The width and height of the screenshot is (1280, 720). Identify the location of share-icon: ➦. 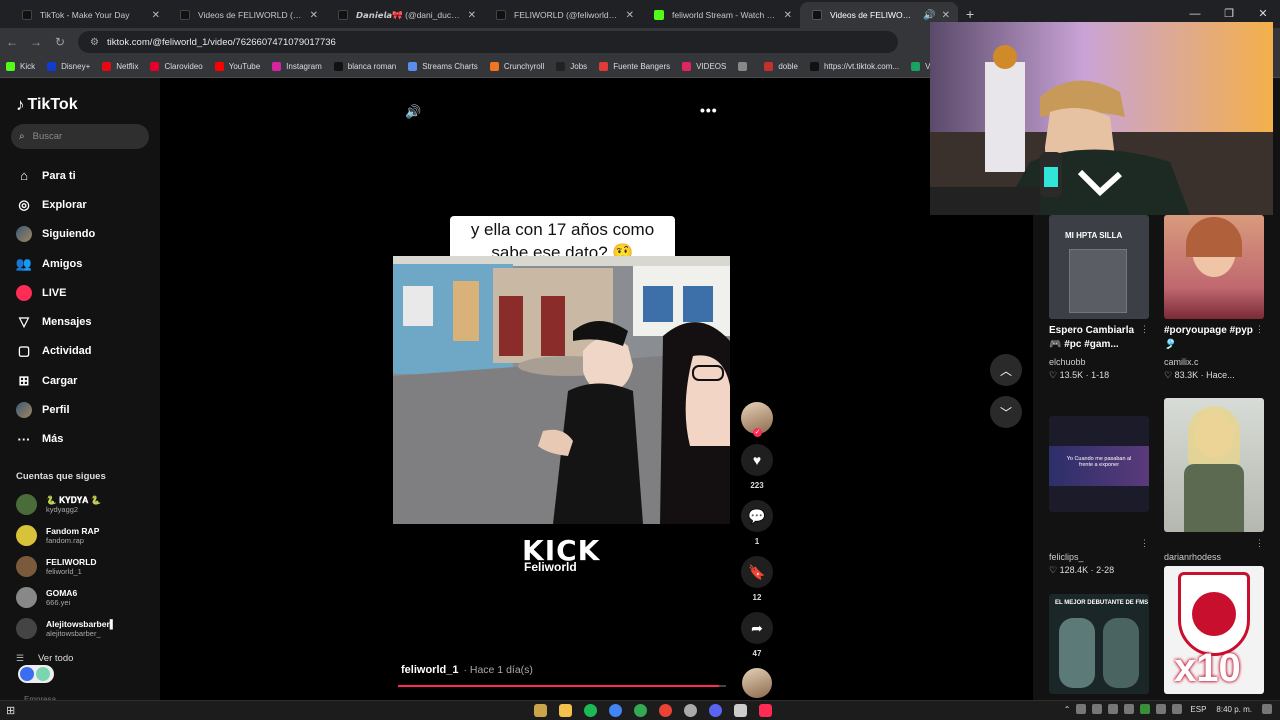
(757, 628).